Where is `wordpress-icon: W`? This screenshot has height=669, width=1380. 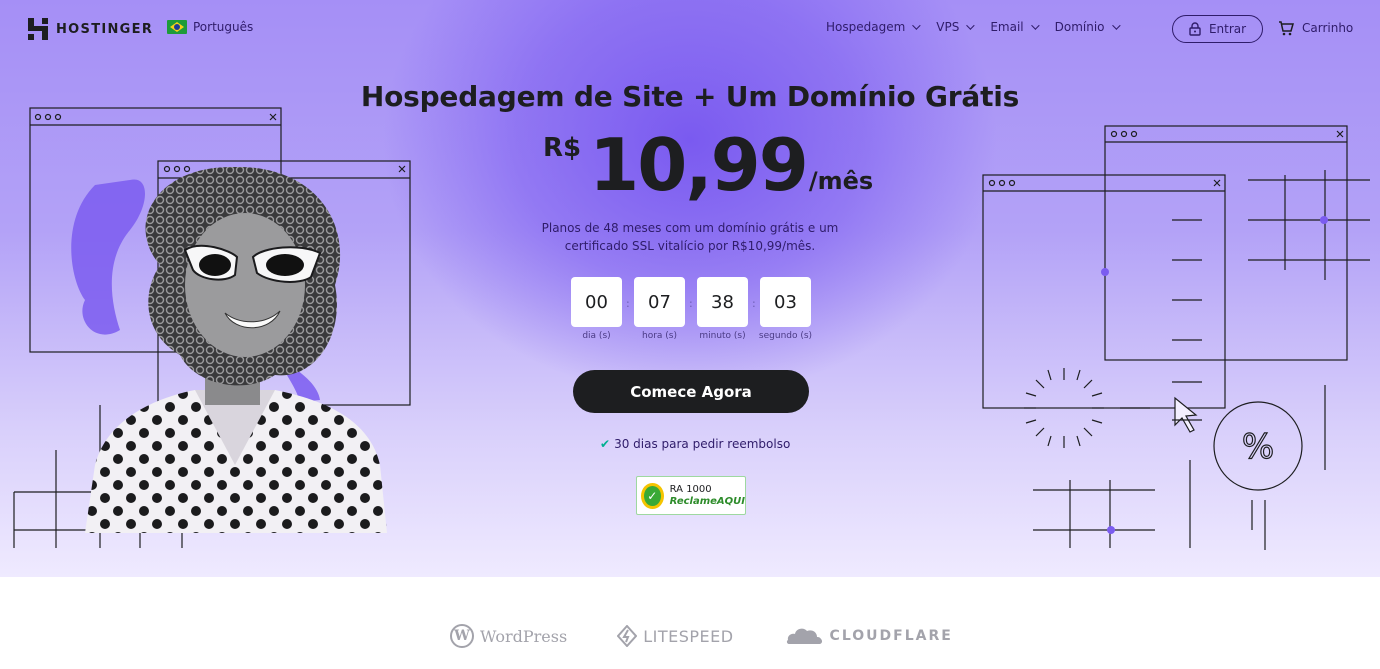
wordpress-icon: W is located at coordinates (462, 636).